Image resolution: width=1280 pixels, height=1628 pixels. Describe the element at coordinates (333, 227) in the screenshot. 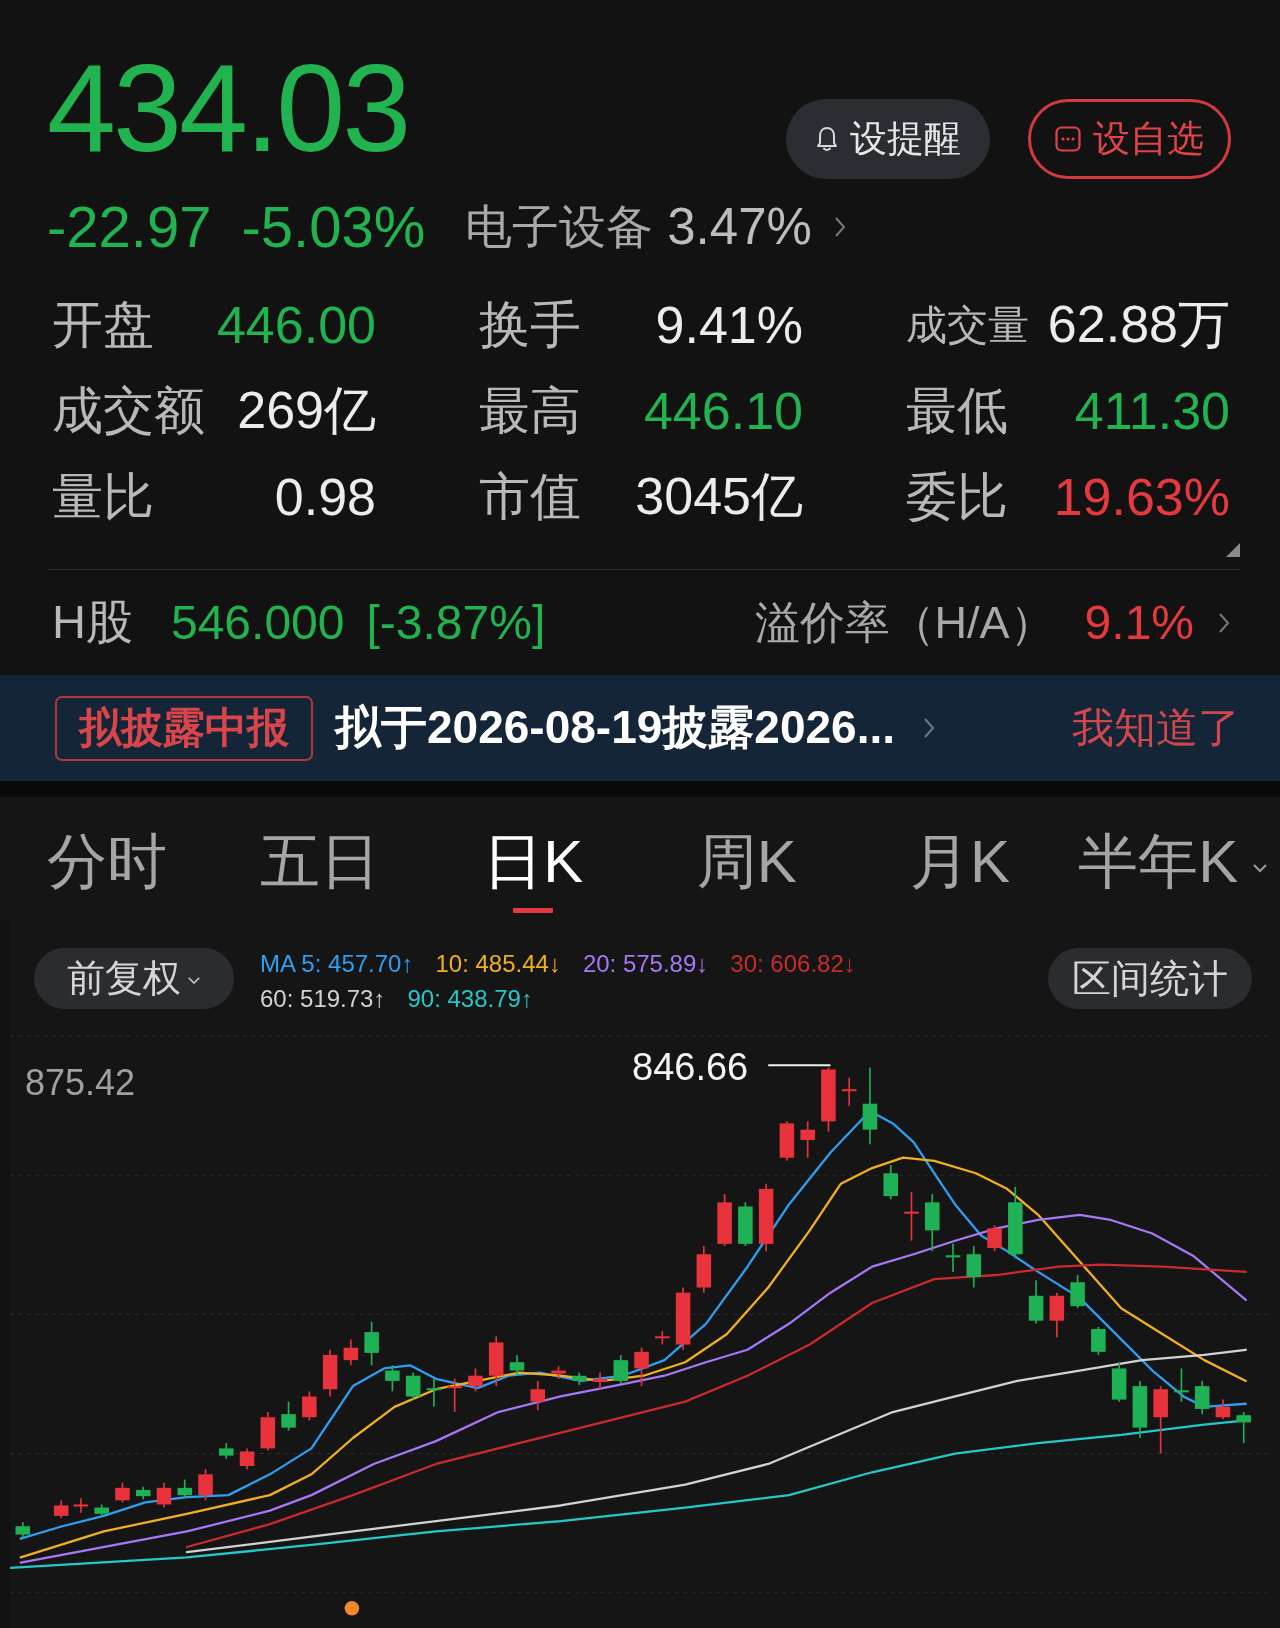

I see `percent-change: -5.03%` at that location.